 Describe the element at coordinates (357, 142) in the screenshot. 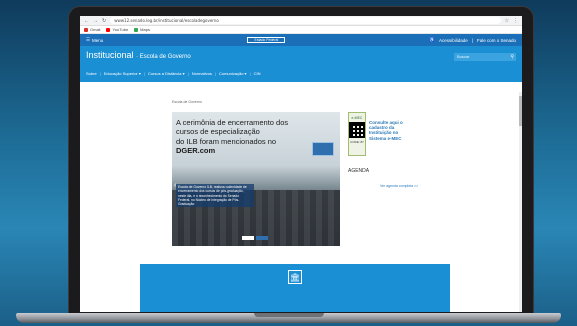

I see `emec-code: CODE: 87` at that location.